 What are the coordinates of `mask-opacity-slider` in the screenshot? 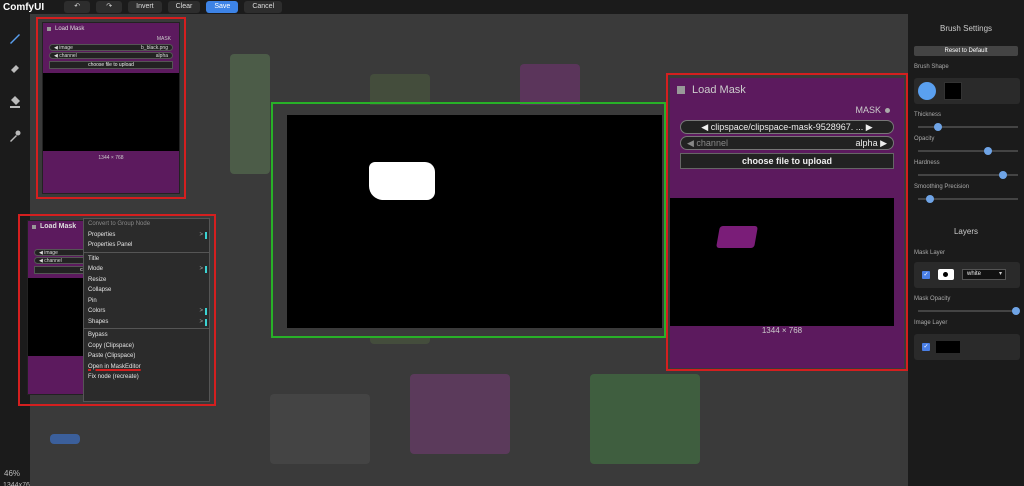 It's located at (969, 311).